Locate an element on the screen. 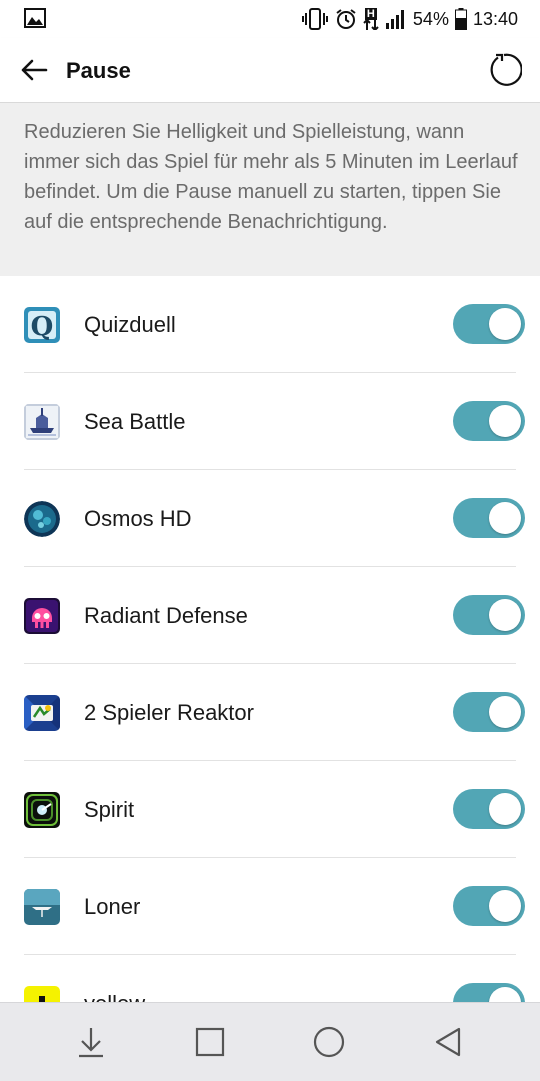  page-title: Pause is located at coordinates (98, 70).